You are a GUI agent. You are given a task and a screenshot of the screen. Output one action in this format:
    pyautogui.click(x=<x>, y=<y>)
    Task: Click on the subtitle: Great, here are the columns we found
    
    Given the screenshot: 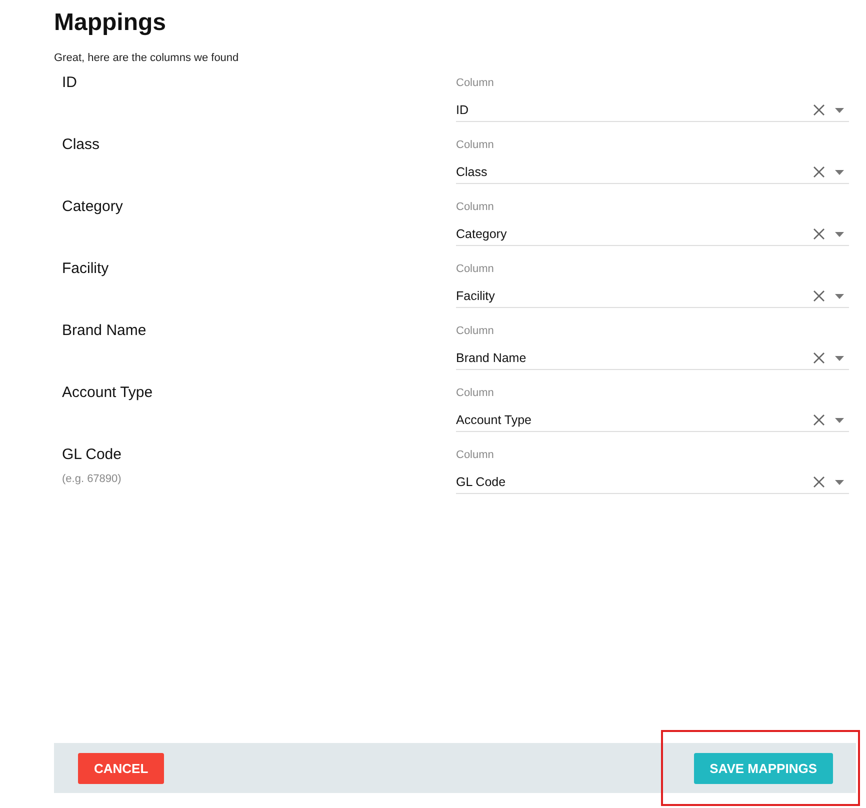 What is the action you would take?
    pyautogui.click(x=147, y=58)
    